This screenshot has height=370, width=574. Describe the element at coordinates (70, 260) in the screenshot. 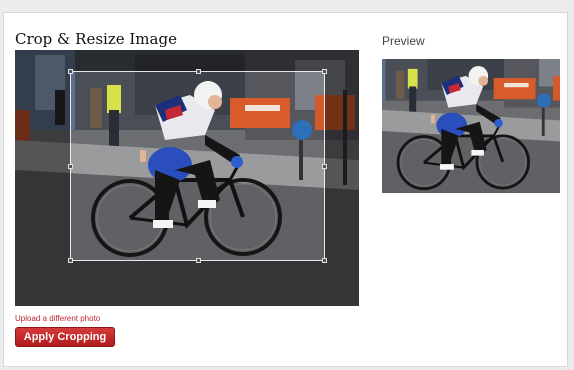

I see `crop-handle-bottom-left` at that location.